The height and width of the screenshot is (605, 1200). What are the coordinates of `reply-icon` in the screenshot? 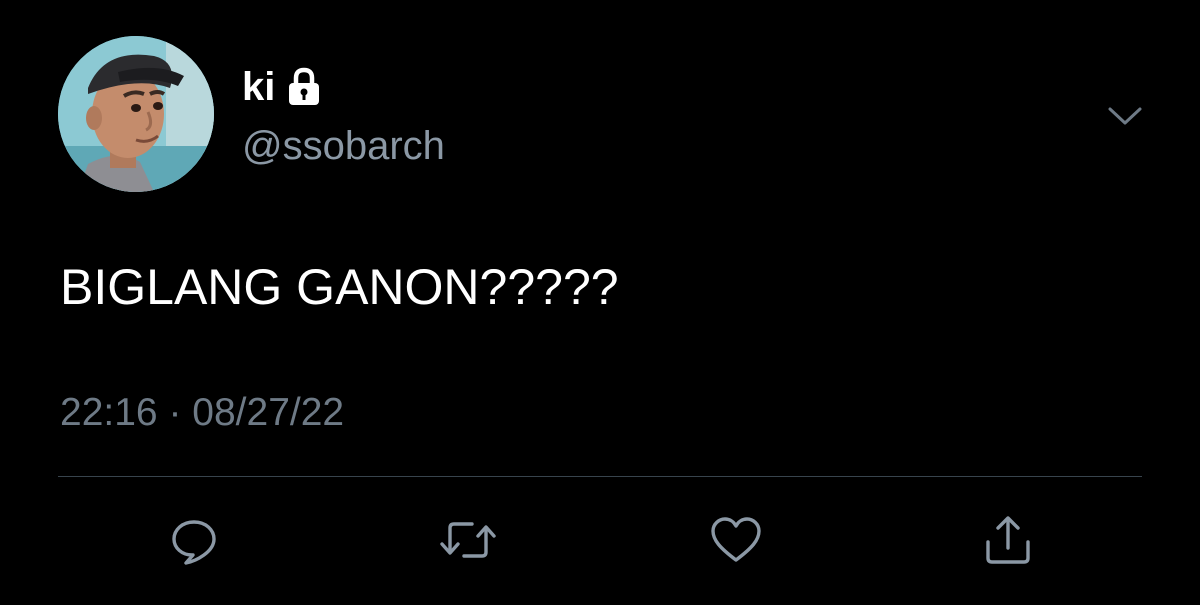 It's located at (194, 542).